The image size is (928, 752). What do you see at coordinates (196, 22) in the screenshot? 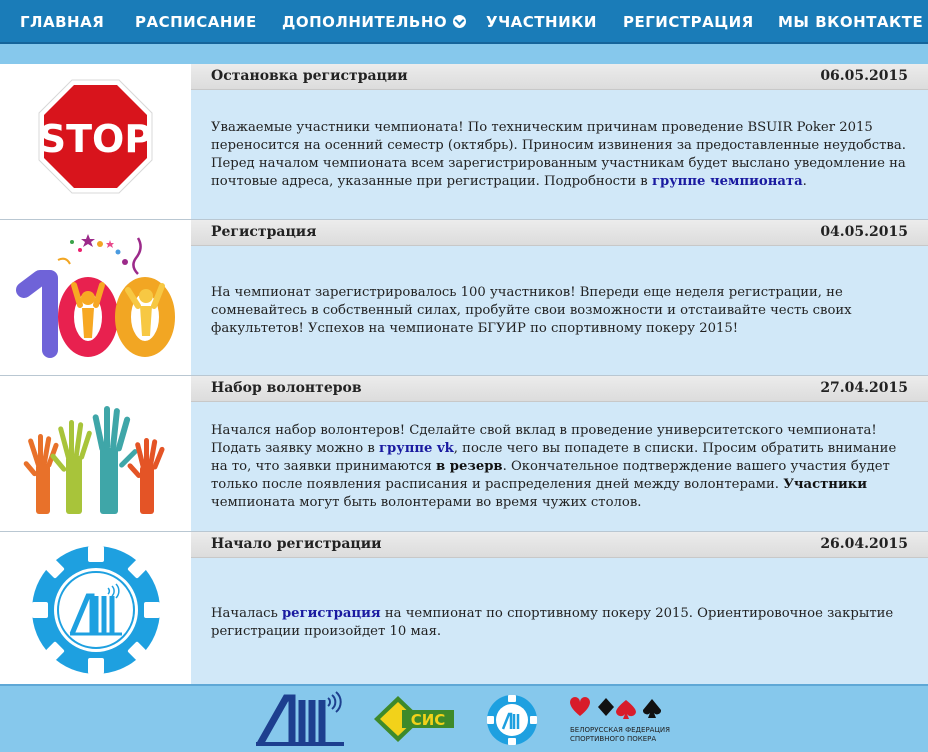
I see `nav-item-schedule: РАСПИСАНИЕ` at bounding box center [196, 22].